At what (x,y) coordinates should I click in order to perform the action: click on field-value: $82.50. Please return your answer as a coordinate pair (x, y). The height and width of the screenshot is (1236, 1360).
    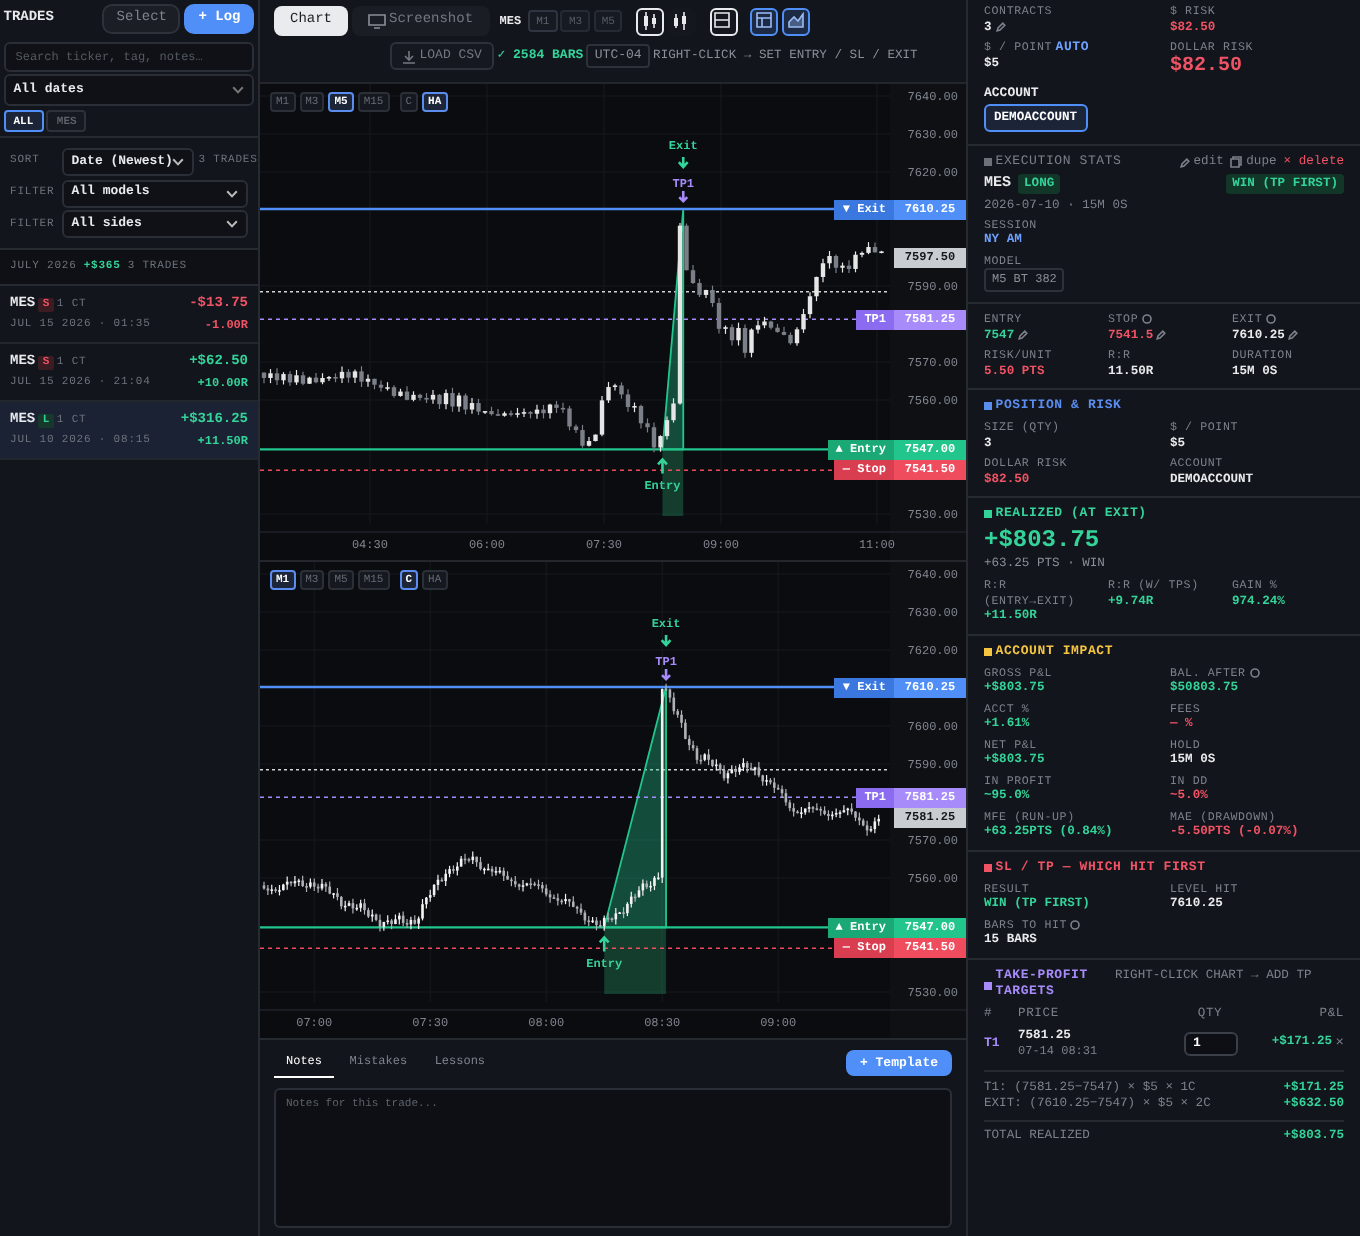
    Looking at the image, I should click on (1206, 67).